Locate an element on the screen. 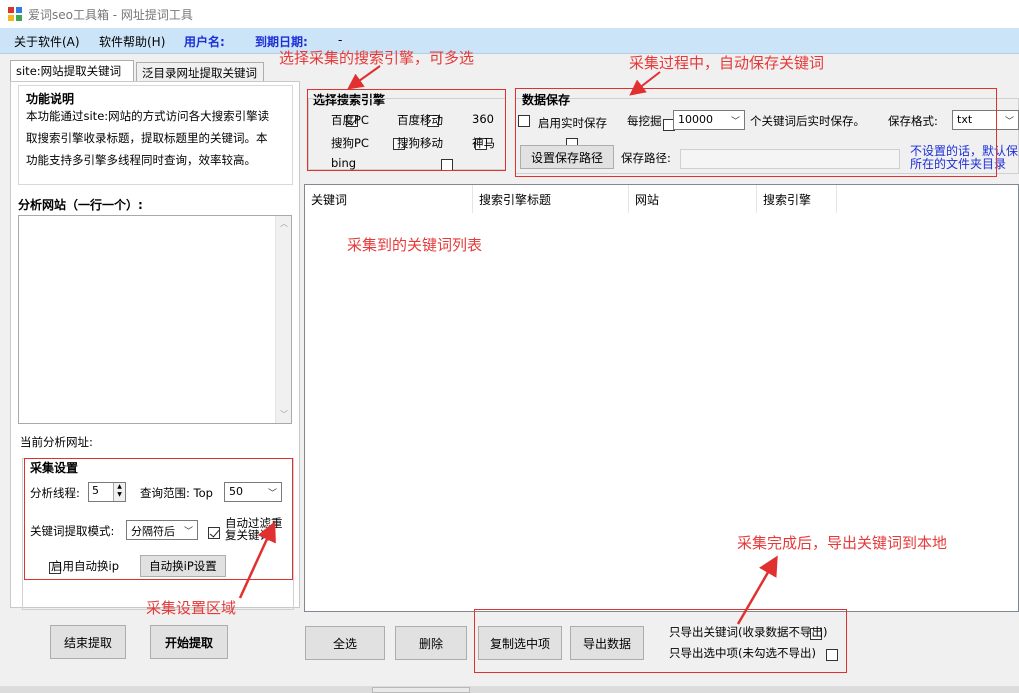 This screenshot has height=693, width=1019. column-header-engine-title: 搜索引擎标题 is located at coordinates (551, 199).